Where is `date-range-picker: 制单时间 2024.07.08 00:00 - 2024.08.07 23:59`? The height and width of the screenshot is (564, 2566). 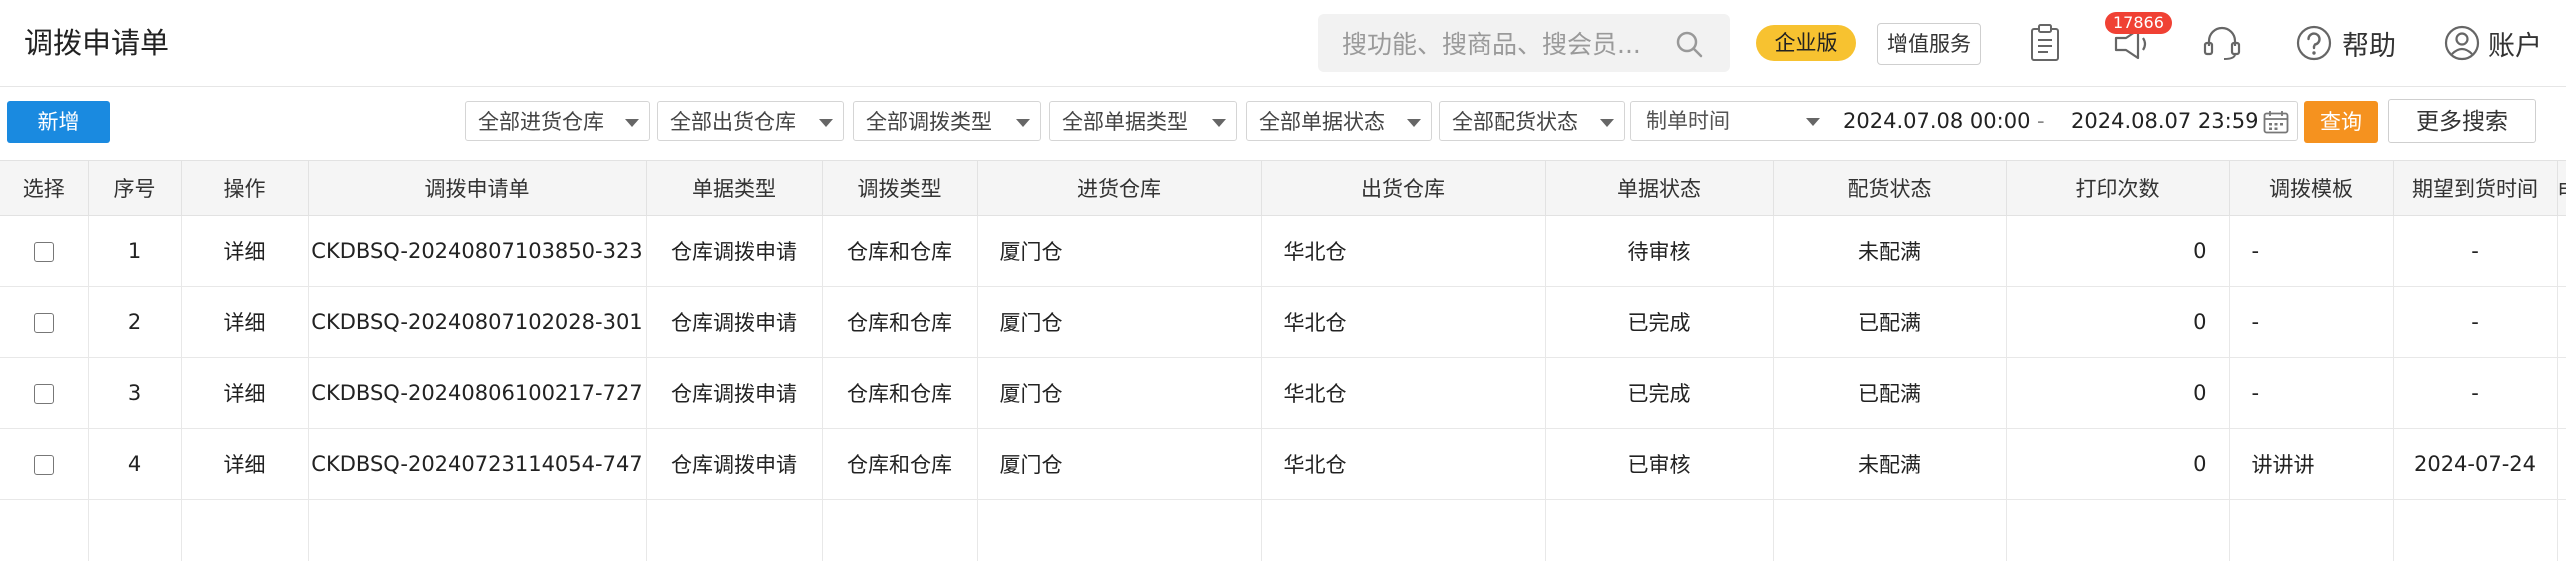 date-range-picker: 制单时间 2024.07.08 00:00 - 2024.08.07 23:59 is located at coordinates (1964, 121).